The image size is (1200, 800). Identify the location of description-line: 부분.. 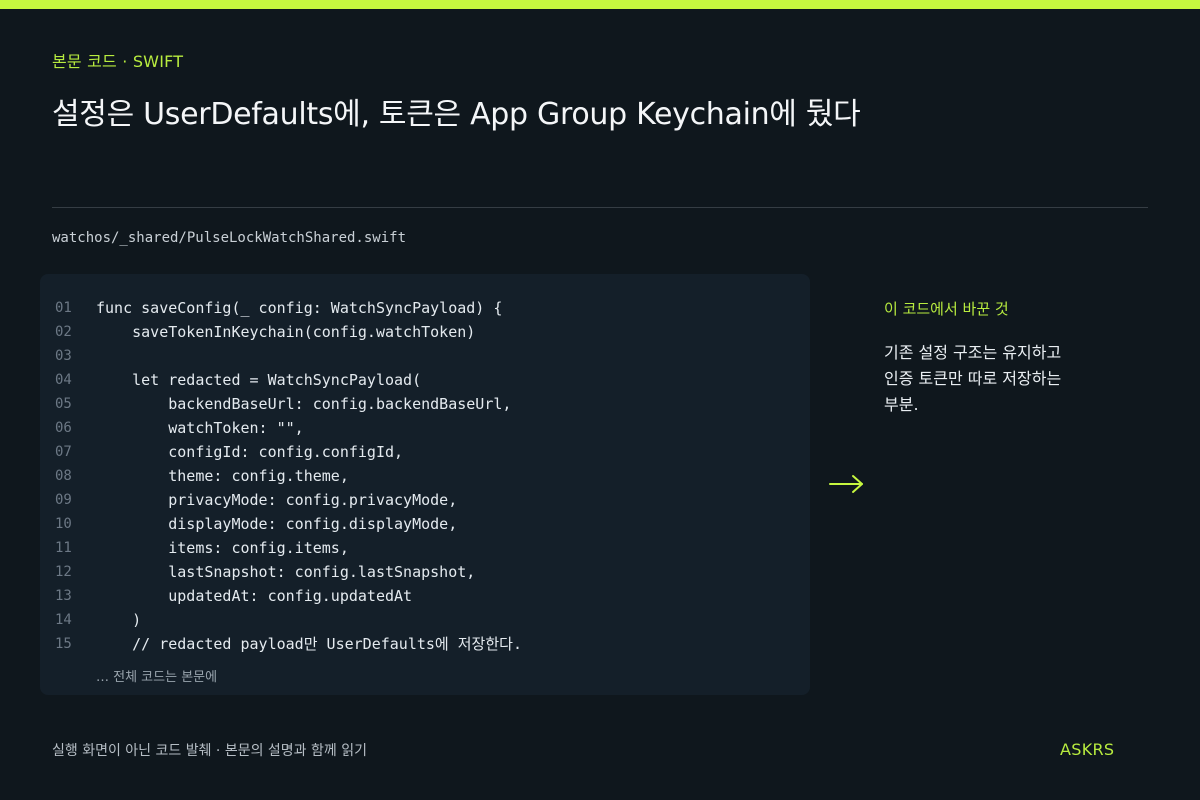
(901, 404).